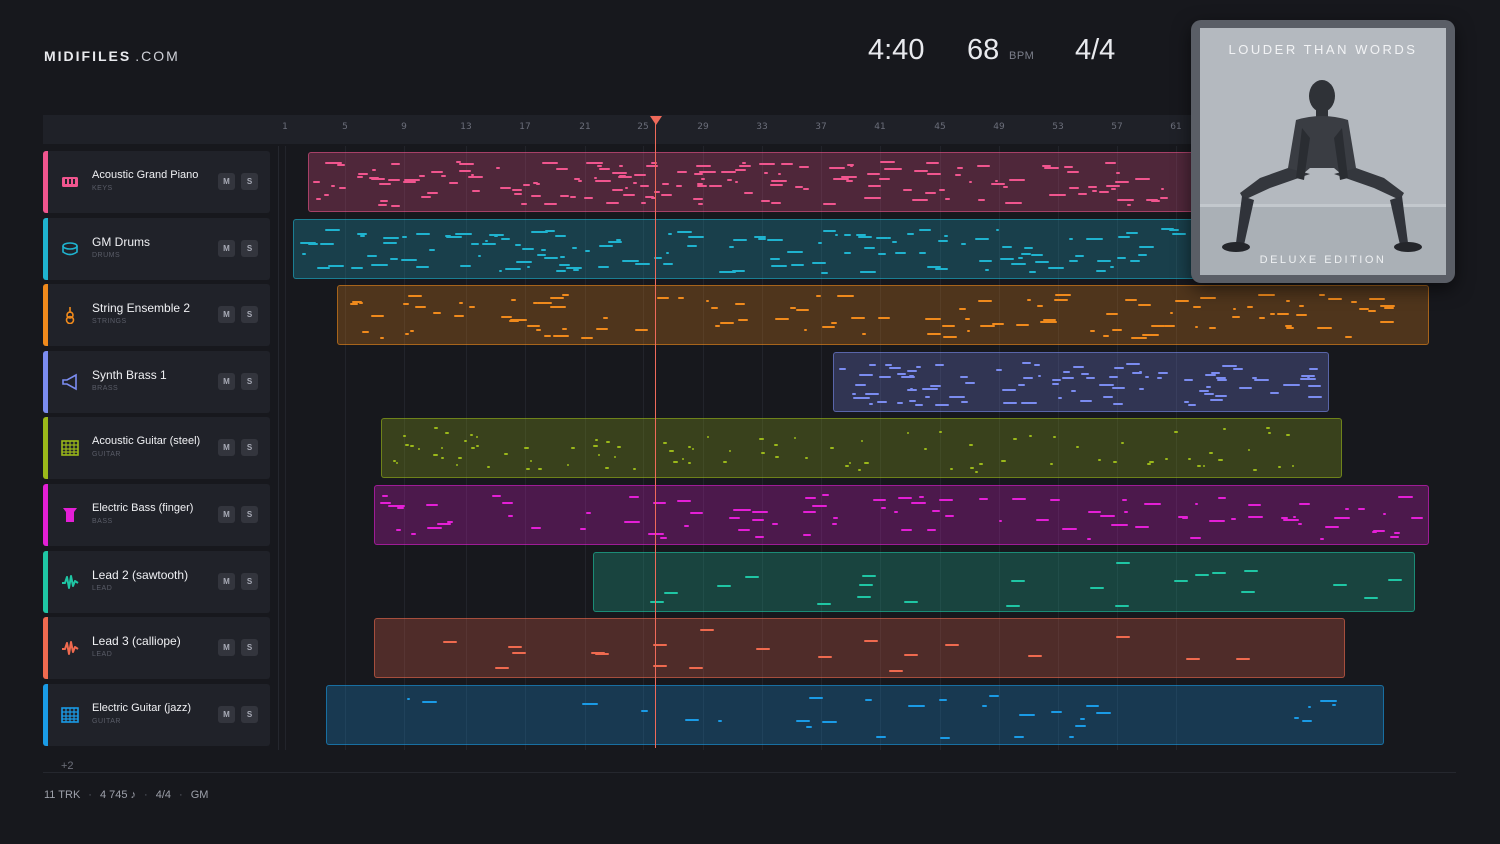  Describe the element at coordinates (156, 715) in the screenshot. I see `track-row: Electric Guitar (jazz) GUITAR M S` at that location.